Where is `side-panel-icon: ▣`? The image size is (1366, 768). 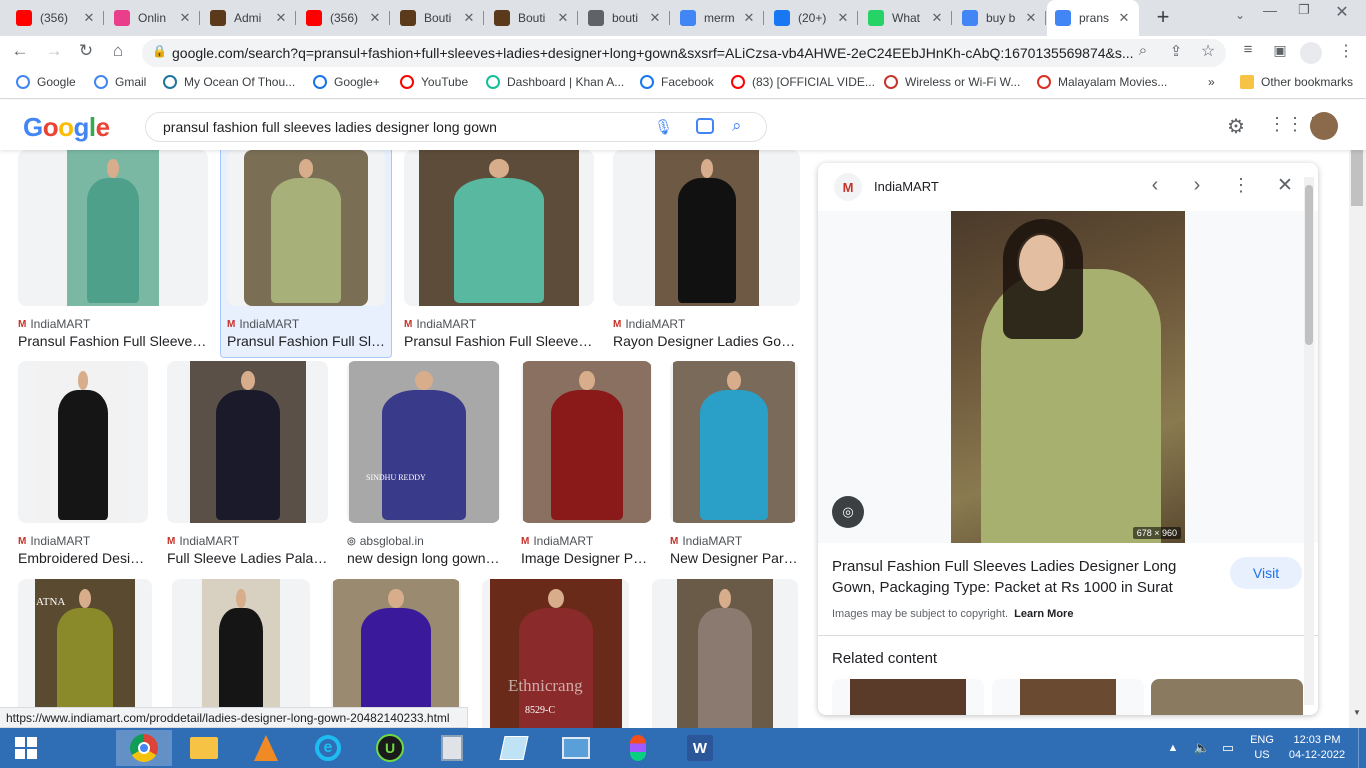
side-panel-icon: ▣ is located at coordinates (1280, 50).